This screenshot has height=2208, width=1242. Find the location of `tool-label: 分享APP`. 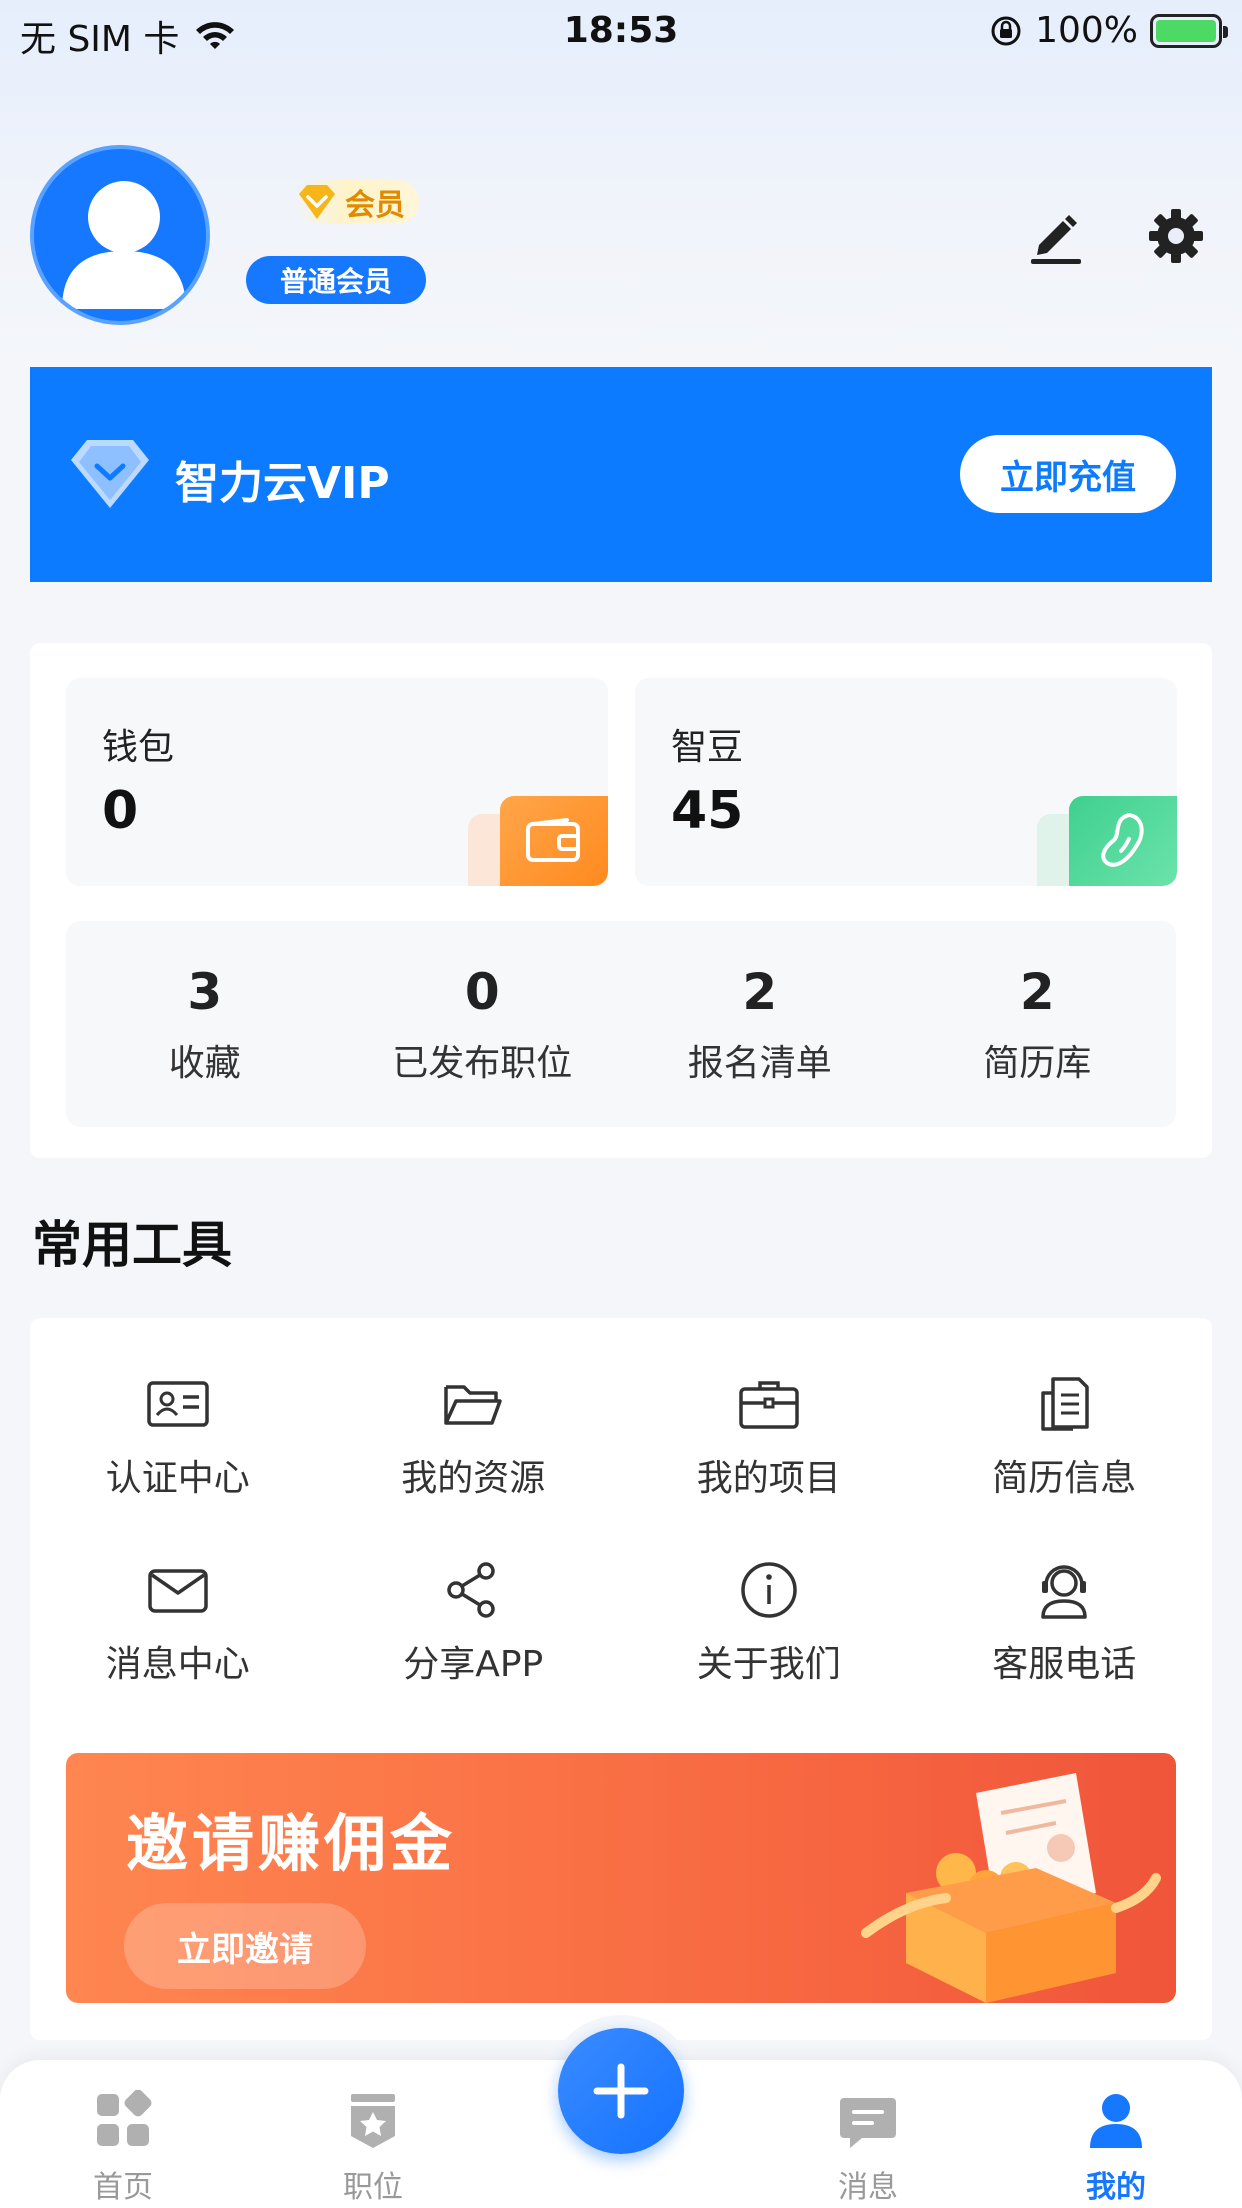

tool-label: 分享APP is located at coordinates (473, 1664).